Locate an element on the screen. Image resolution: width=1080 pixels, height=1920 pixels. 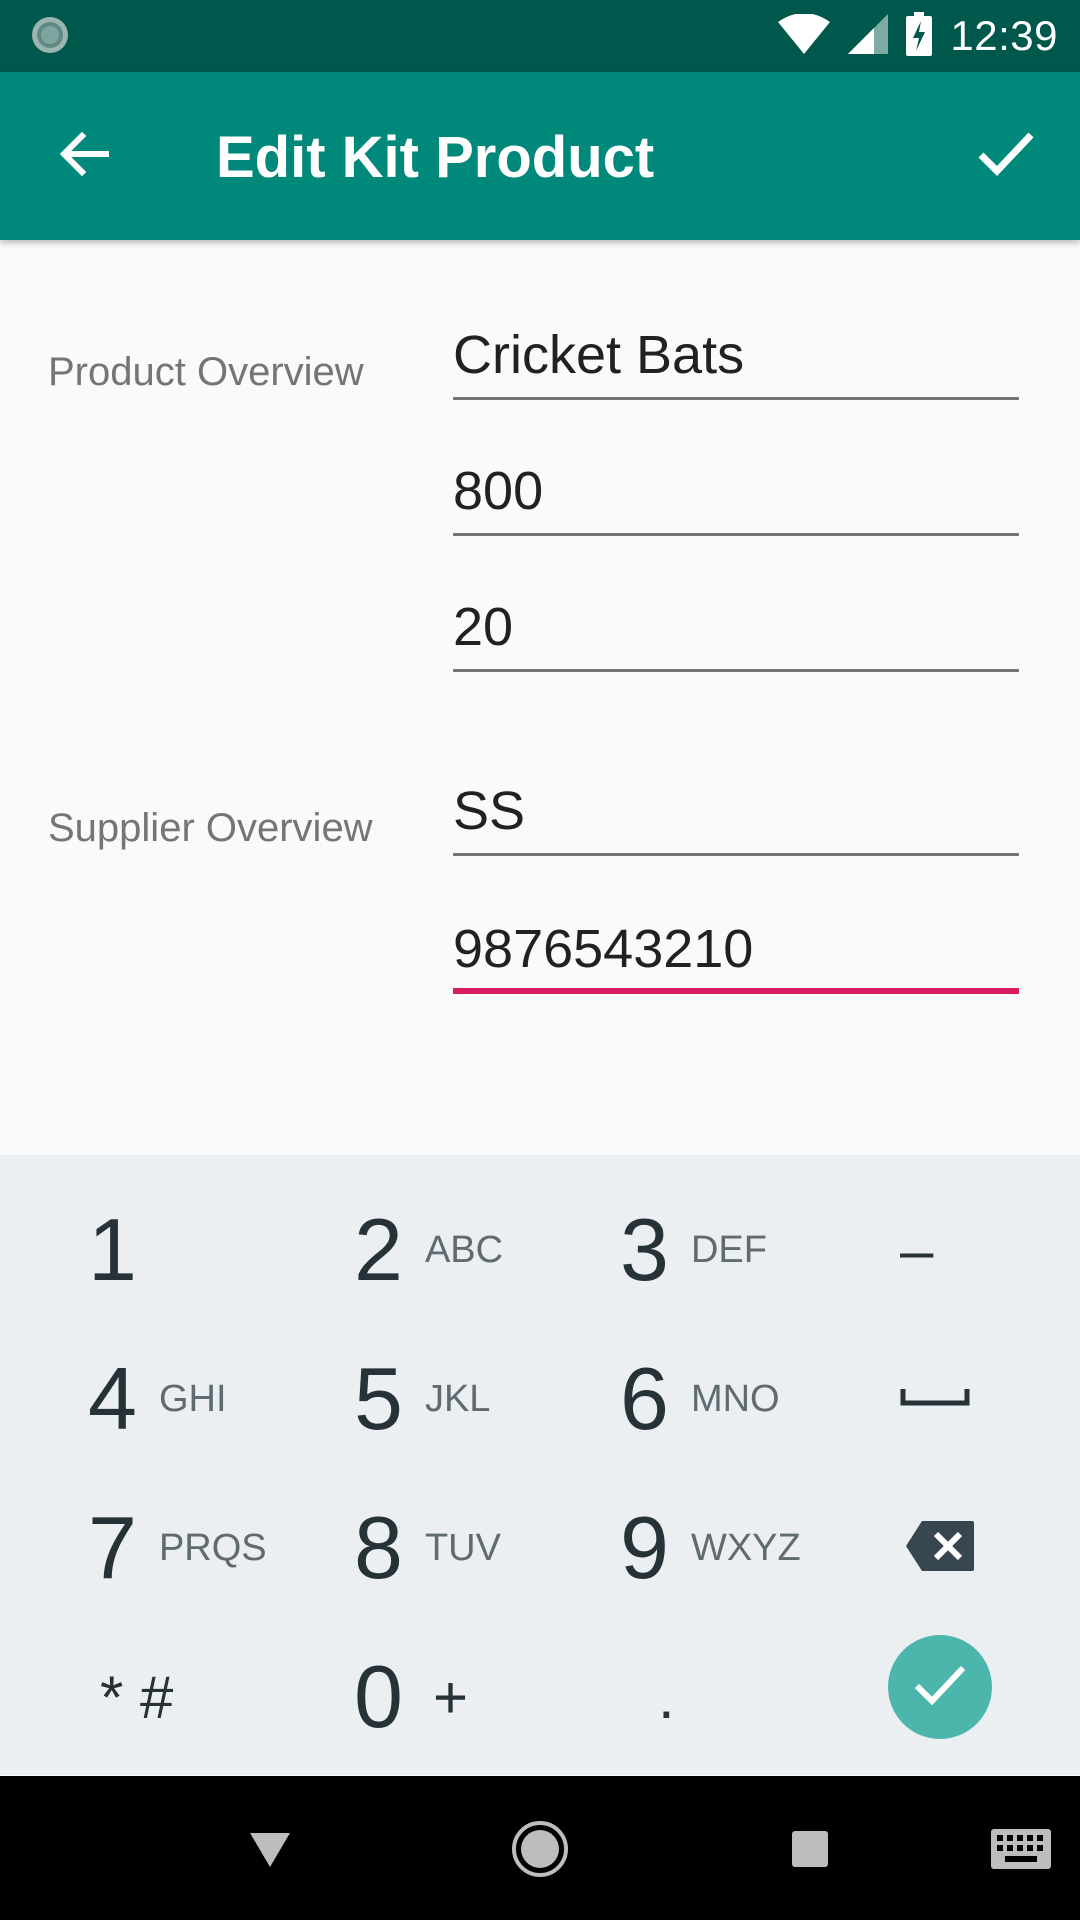
nav-home-button is located at coordinates (540, 1851).